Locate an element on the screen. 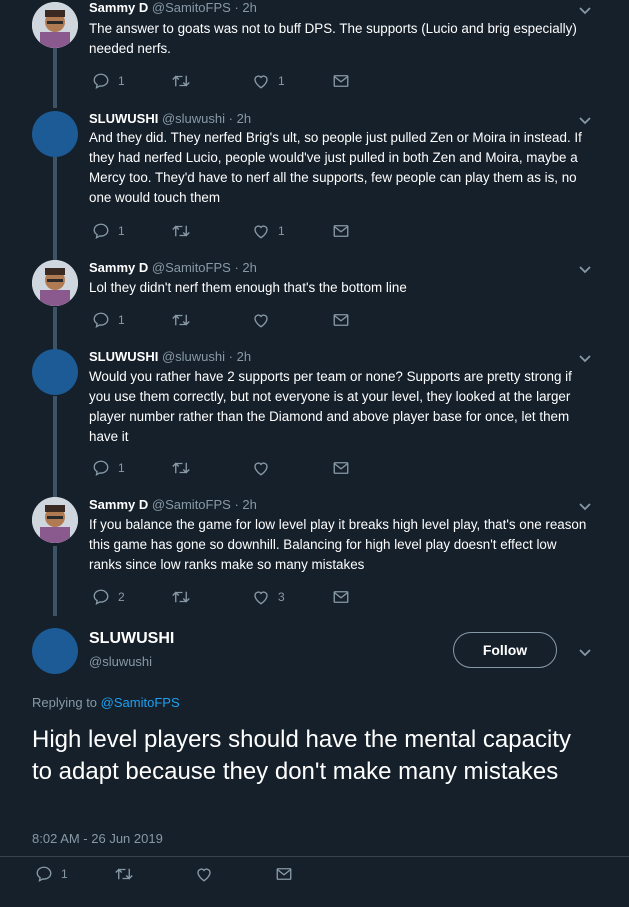 The height and width of the screenshot is (907, 629). follow-button: Follow is located at coordinates (505, 650).